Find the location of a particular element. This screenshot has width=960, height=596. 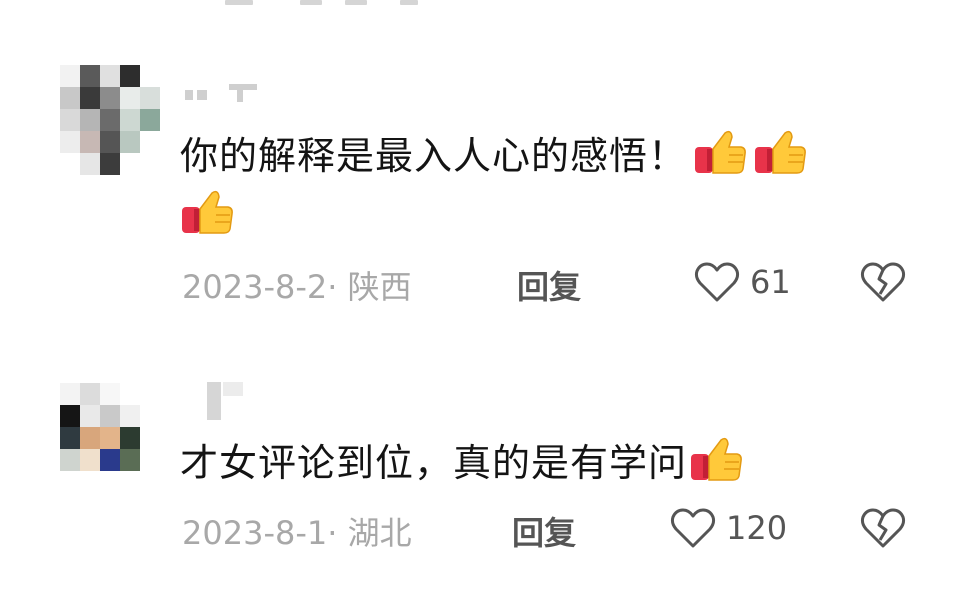

like-count: 61 is located at coordinates (770, 282).